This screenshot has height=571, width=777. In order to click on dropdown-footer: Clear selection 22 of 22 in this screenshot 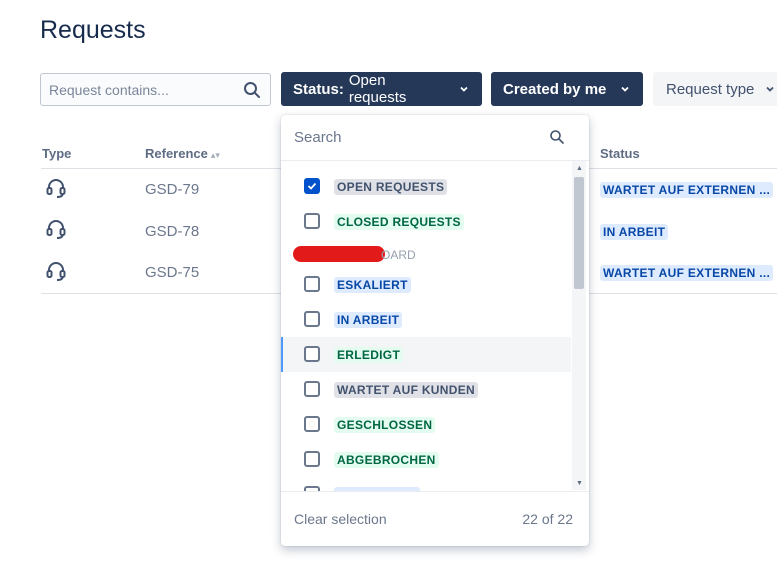, I will do `click(435, 518)`.